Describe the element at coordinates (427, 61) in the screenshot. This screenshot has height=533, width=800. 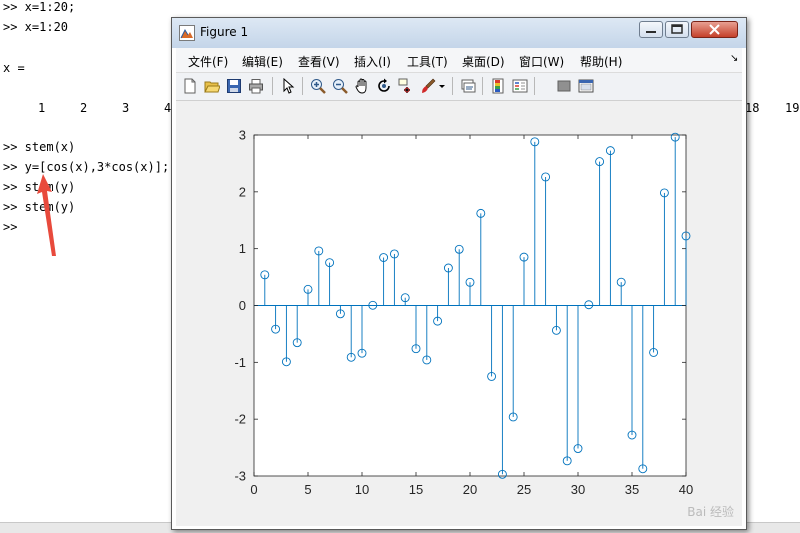
I see `menu-tools: 工具(T)` at that location.